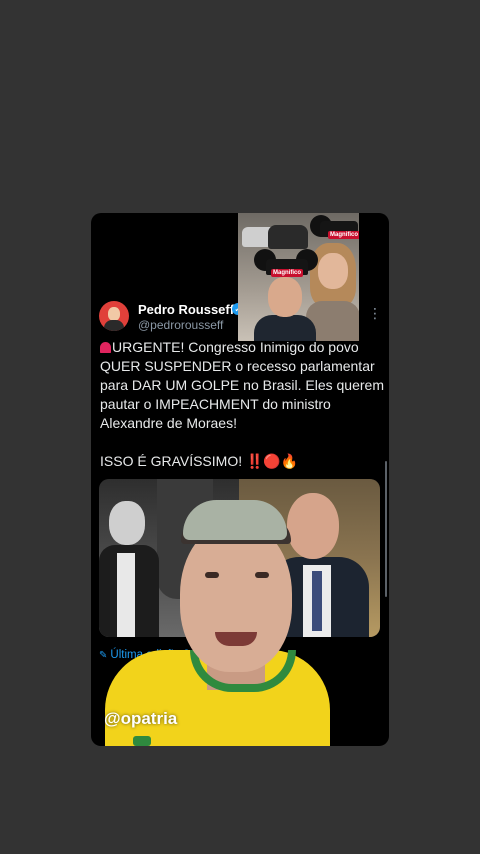 The height and width of the screenshot is (854, 480). Describe the element at coordinates (168, 423) in the screenshot. I see `tweet-text-line-5: Alexandre de Moraes!` at that location.